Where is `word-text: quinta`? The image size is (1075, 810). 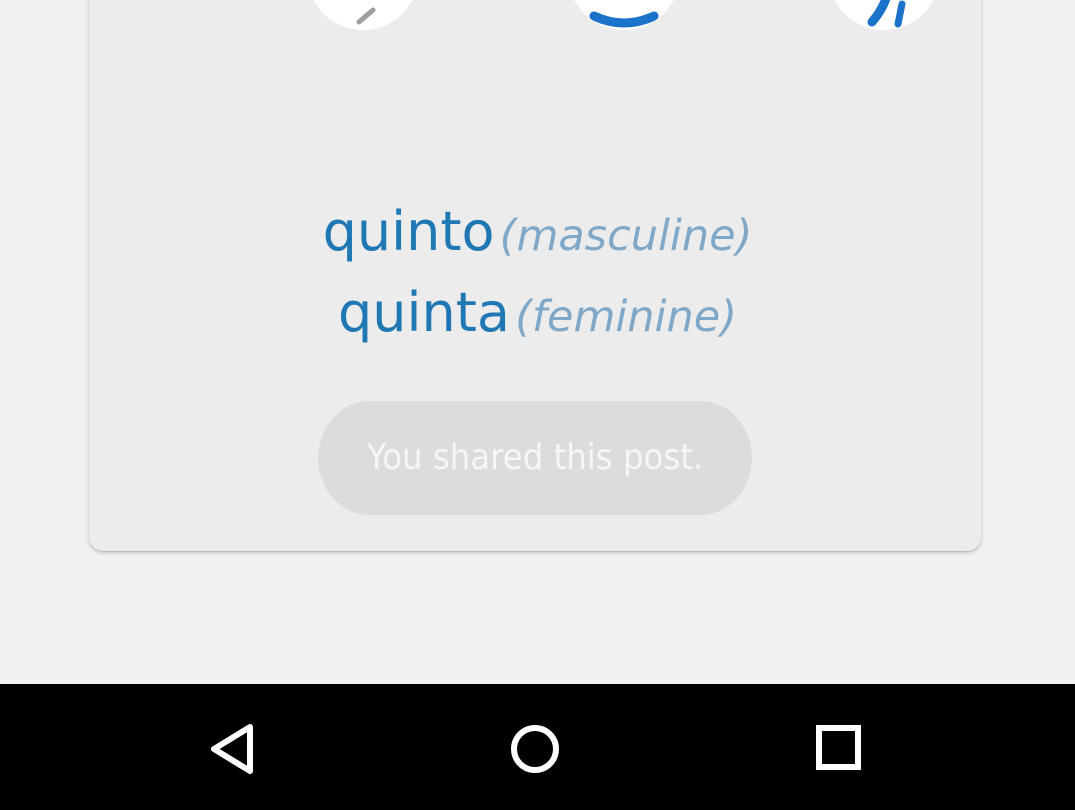
word-text: quinta is located at coordinates (424, 312).